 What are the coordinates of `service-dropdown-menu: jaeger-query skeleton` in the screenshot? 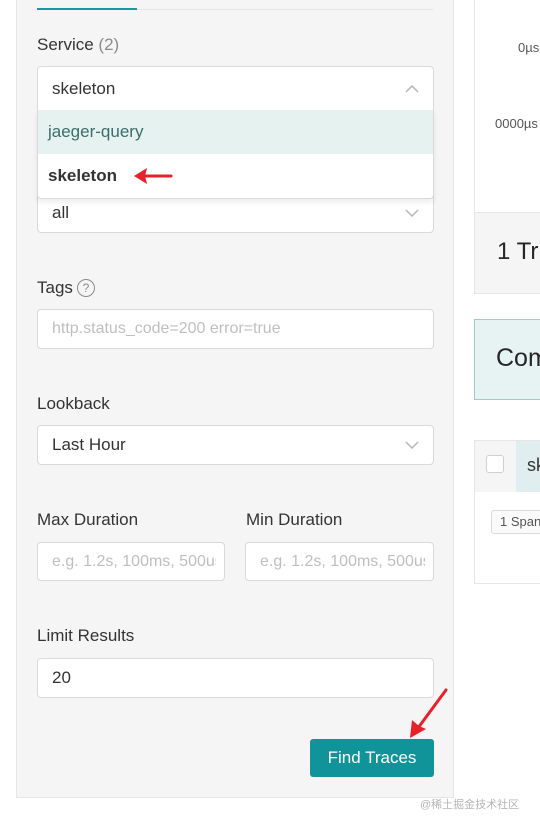 It's located at (235, 154).